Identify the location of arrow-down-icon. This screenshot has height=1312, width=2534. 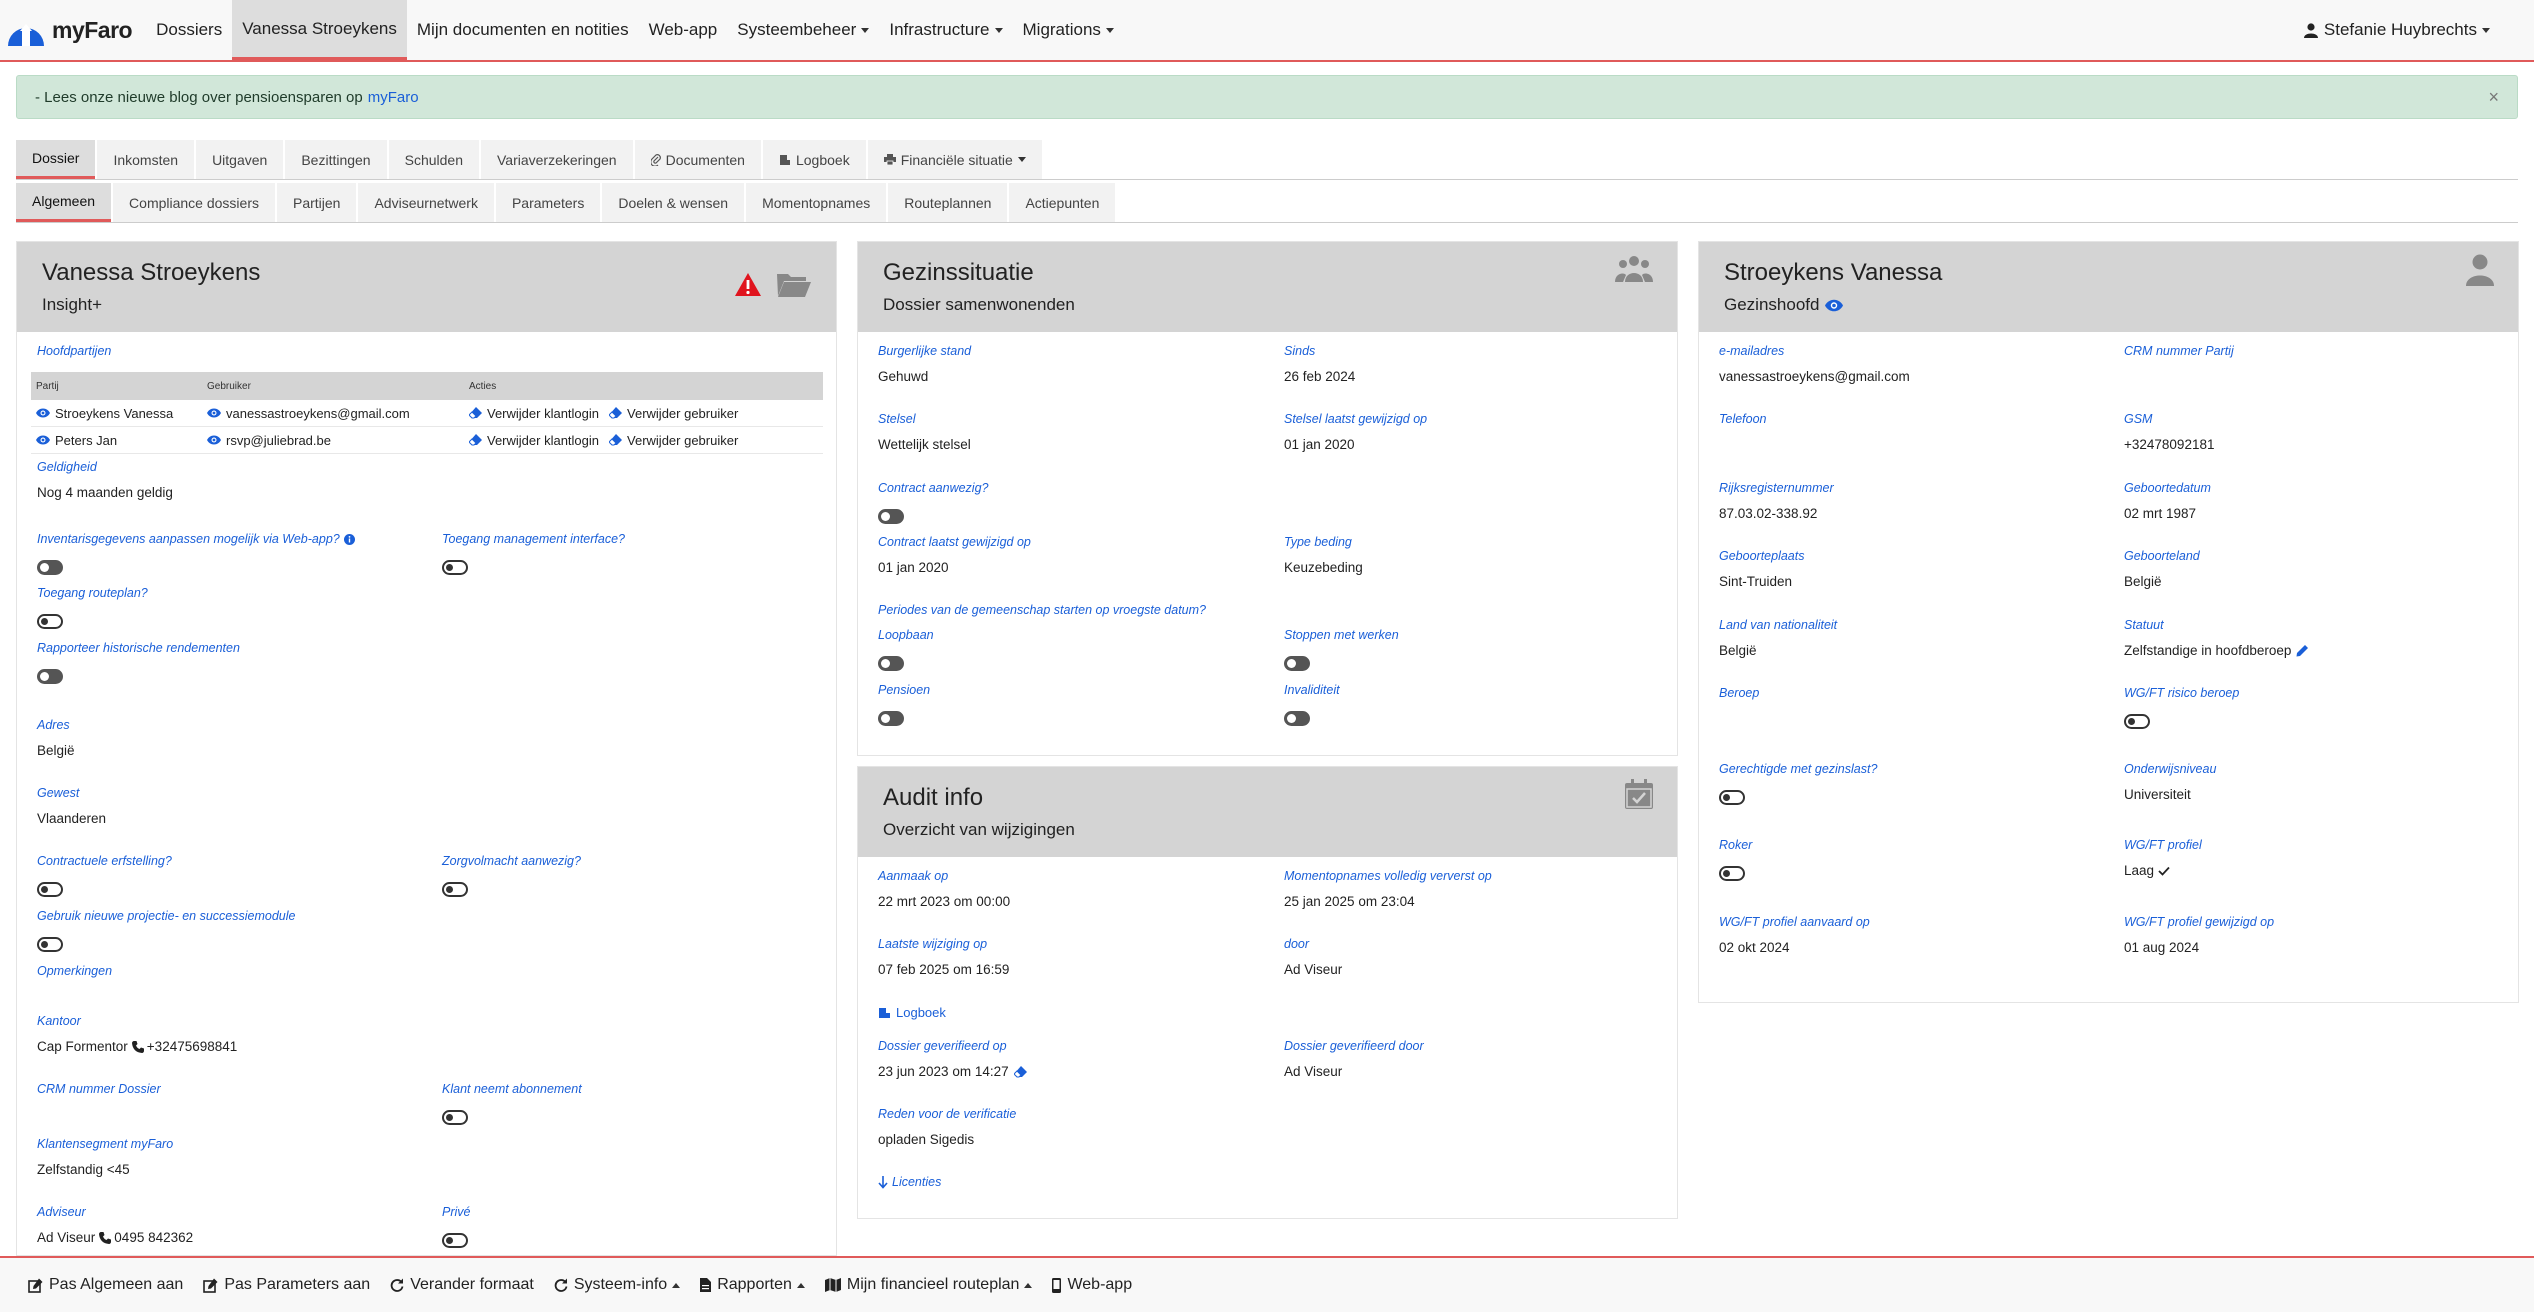
(883, 1182).